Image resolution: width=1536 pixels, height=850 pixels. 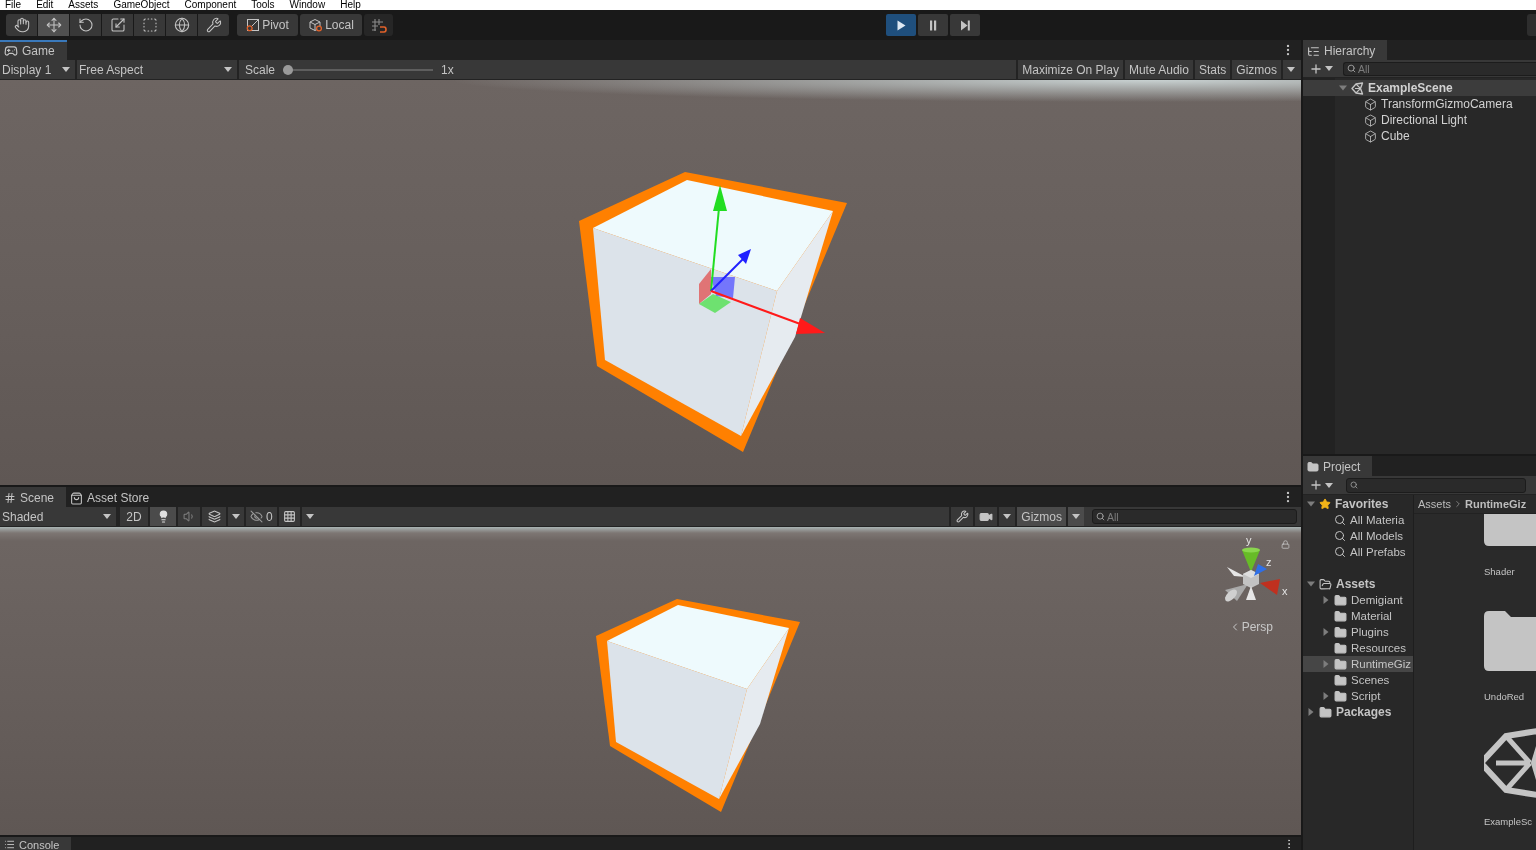 What do you see at coordinates (1458, 504) in the screenshot?
I see `chevron-right-icon` at bounding box center [1458, 504].